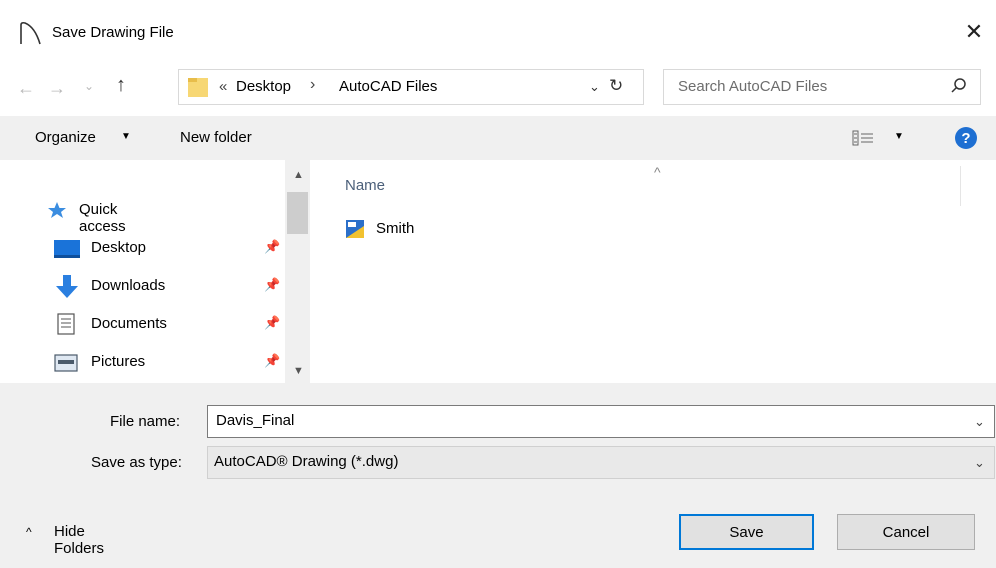 The image size is (996, 568). What do you see at coordinates (29, 532) in the screenshot?
I see `chevron-up-icon: ^` at bounding box center [29, 532].